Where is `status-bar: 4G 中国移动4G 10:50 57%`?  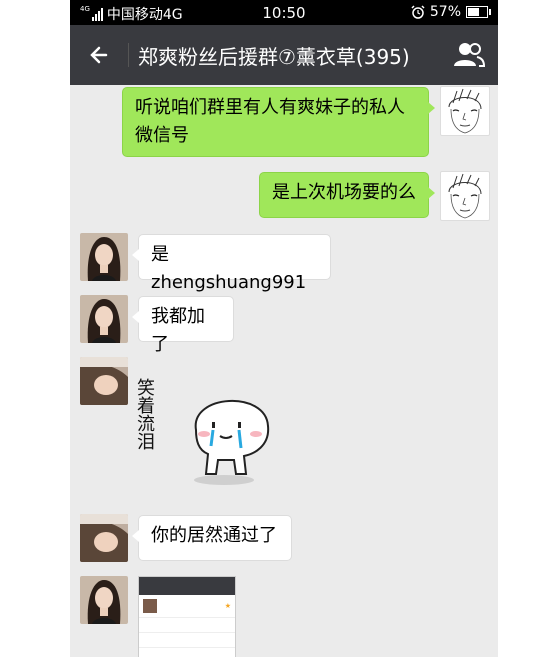
status-bar: 4G 中国移动4G 10:50 57% is located at coordinates (284, 12).